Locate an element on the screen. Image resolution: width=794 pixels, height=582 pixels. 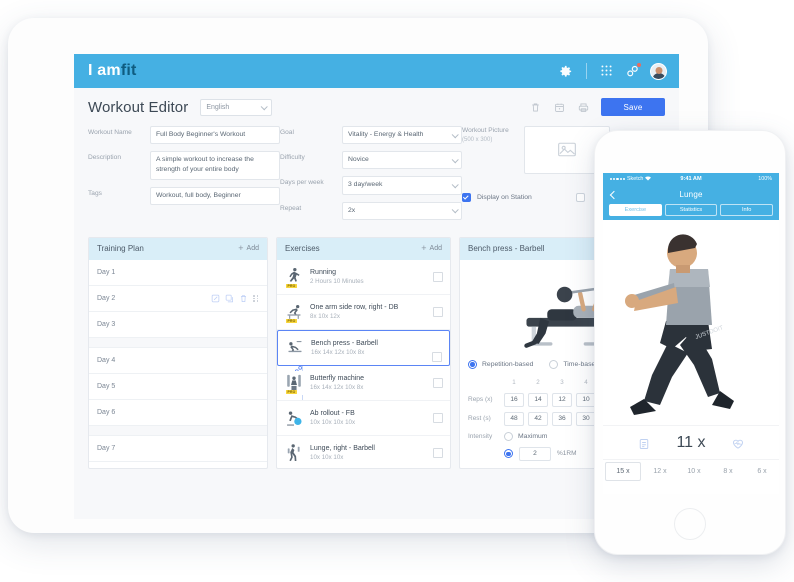
plus-icon: + is located at coordinates (241, 248).